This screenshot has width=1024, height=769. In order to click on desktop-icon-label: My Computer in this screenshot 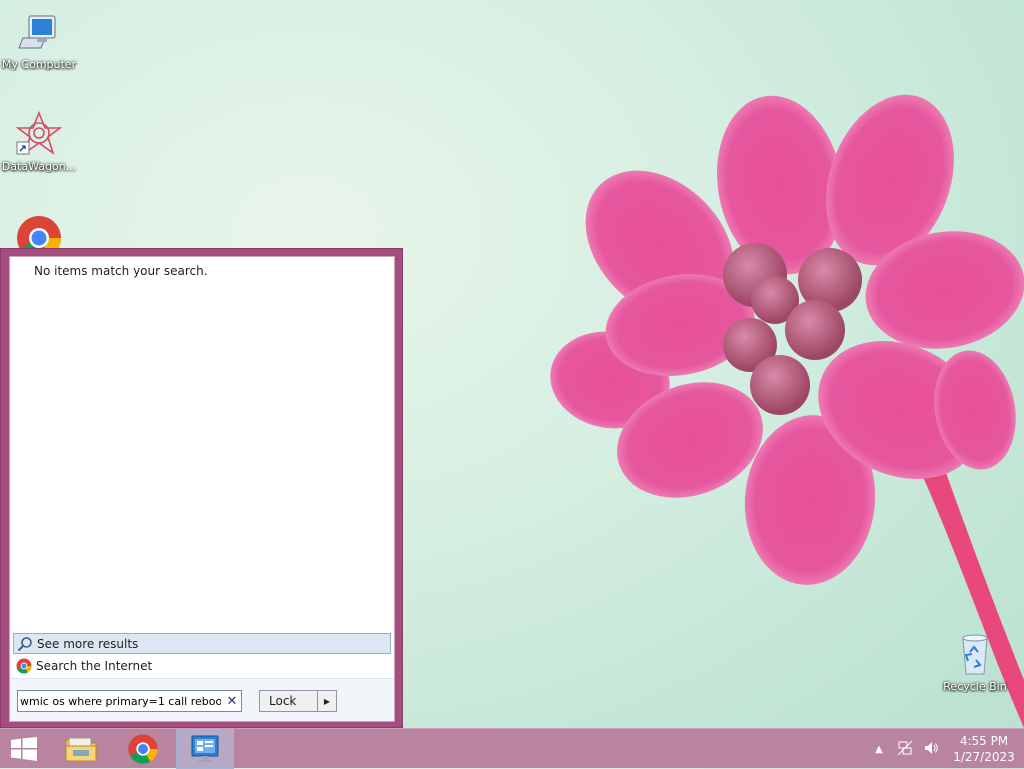, I will do `click(39, 64)`.